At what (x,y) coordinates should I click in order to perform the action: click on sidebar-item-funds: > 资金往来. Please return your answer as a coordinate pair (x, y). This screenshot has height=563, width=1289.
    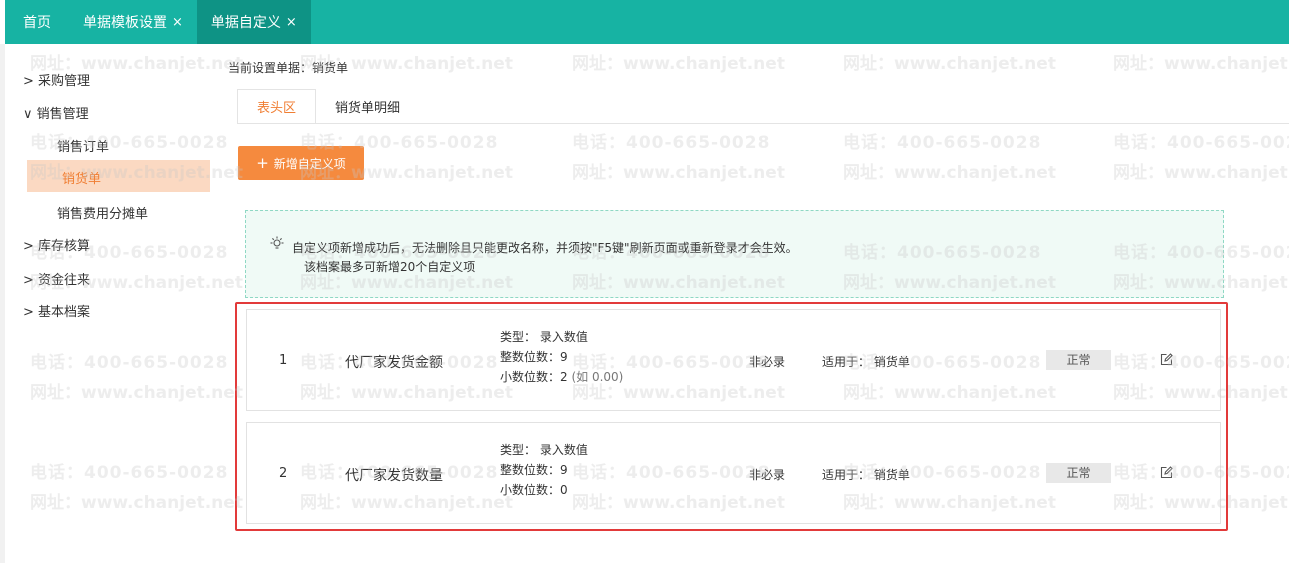
    Looking at the image, I should click on (56, 278).